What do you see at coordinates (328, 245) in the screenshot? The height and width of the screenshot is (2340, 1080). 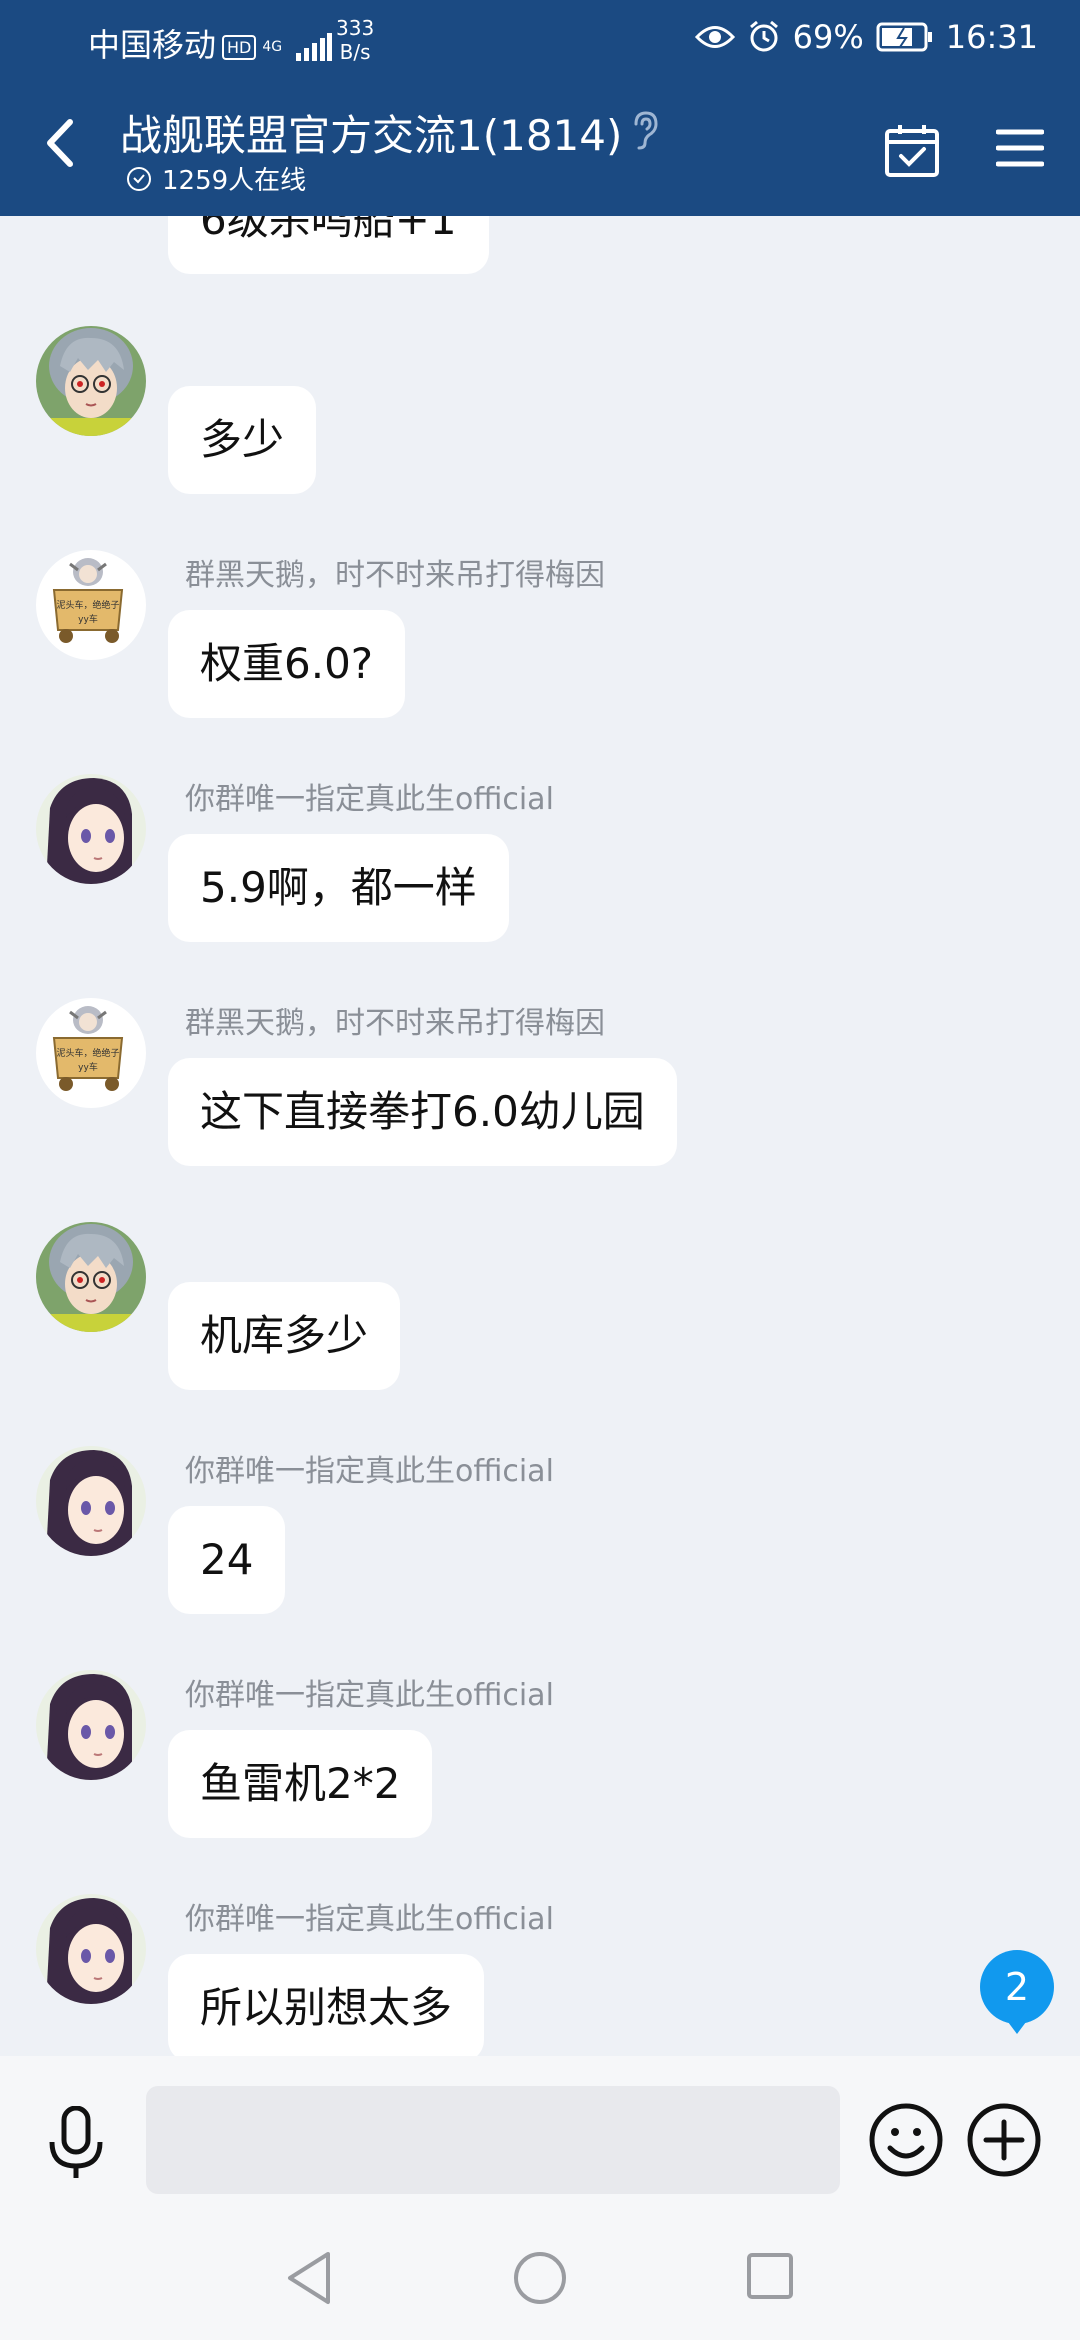 I see `message-bubble: 6级杀鸣船+1` at bounding box center [328, 245].